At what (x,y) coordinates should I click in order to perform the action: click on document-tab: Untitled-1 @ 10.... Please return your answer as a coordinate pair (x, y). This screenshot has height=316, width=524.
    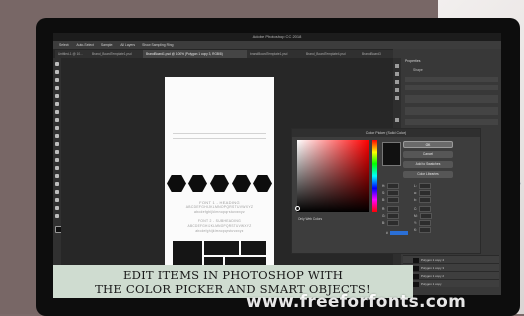
    Looking at the image, I should click on (72, 54).